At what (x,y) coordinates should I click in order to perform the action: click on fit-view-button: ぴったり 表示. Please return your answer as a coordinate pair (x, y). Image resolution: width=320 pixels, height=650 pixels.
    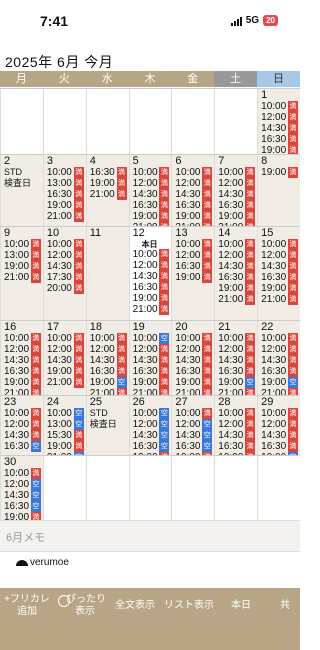
    Looking at the image, I should click on (81, 619).